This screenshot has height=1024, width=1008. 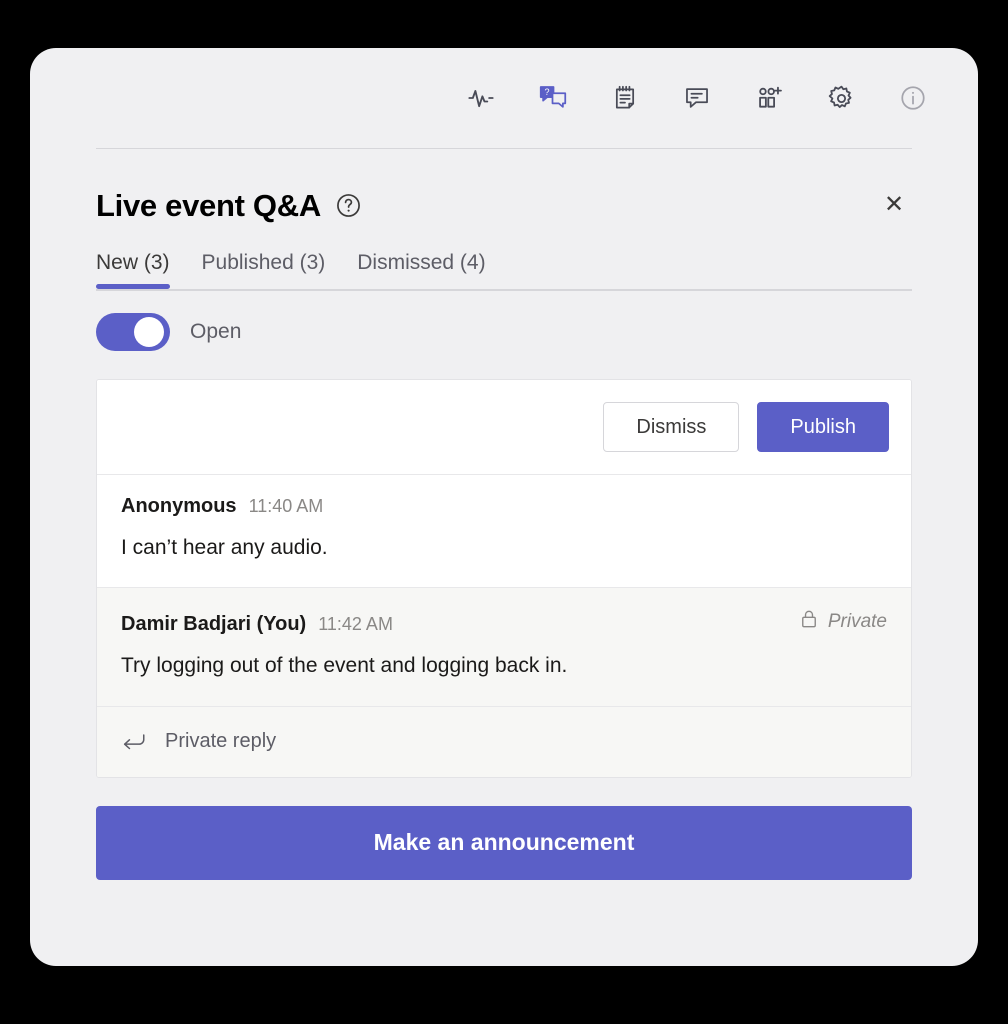 What do you see at coordinates (504, 741) in the screenshot?
I see `private-reply-button: Private reply` at bounding box center [504, 741].